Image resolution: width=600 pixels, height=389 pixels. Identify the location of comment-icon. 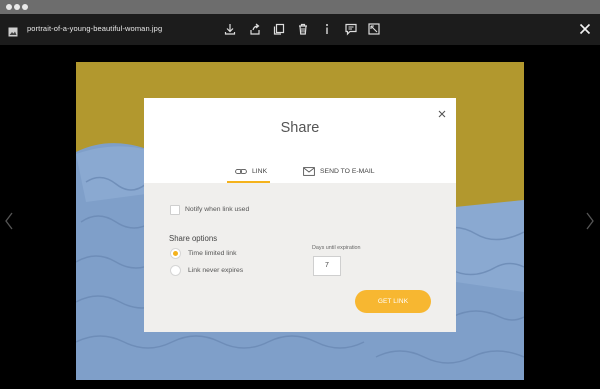
(351, 29).